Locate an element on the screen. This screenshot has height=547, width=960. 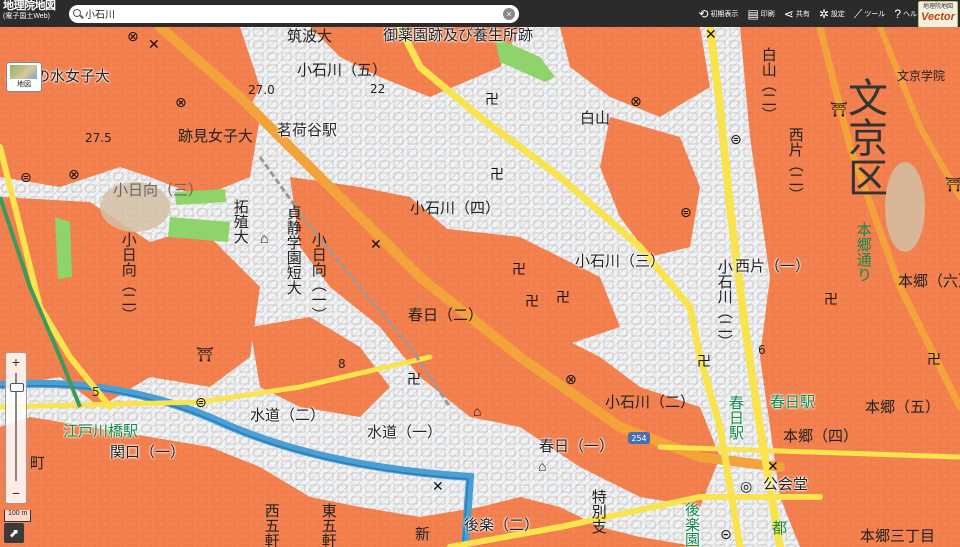
label-kokaido: 公会堂 is located at coordinates (786, 484).